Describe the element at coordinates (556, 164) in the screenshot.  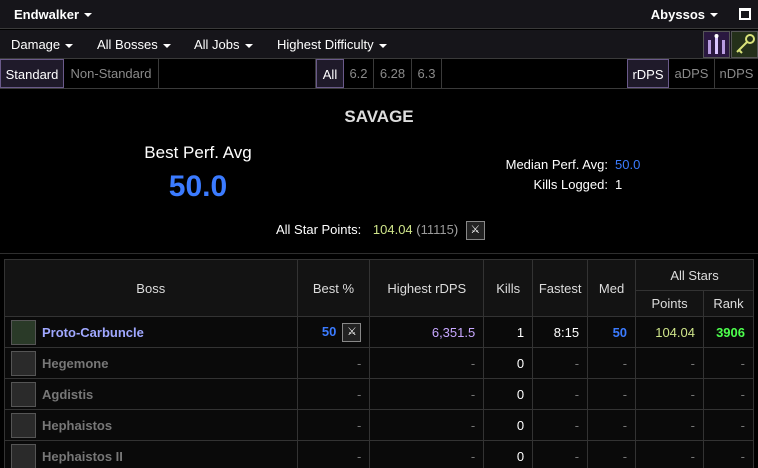
I see `median-perf-label: Median Perf. Avg:` at that location.